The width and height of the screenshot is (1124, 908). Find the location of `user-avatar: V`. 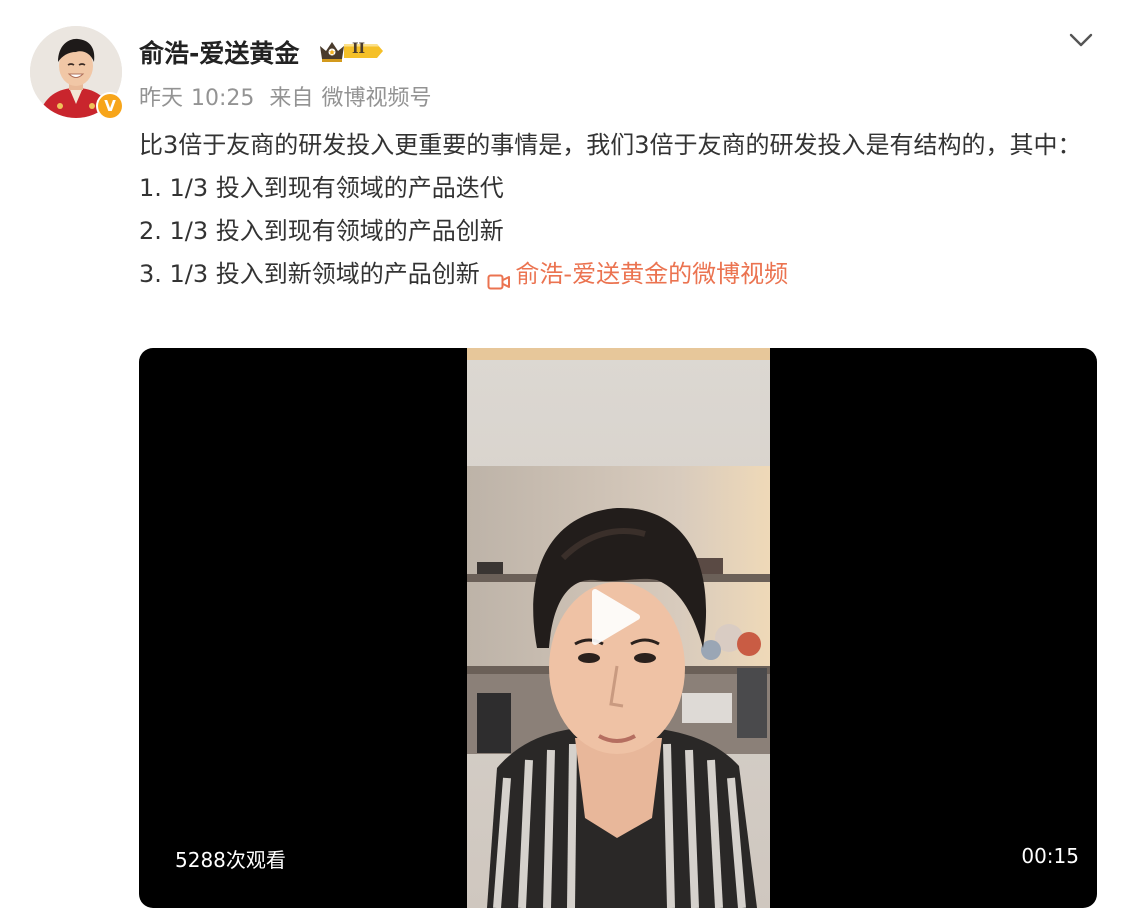

user-avatar: V is located at coordinates (77, 73).